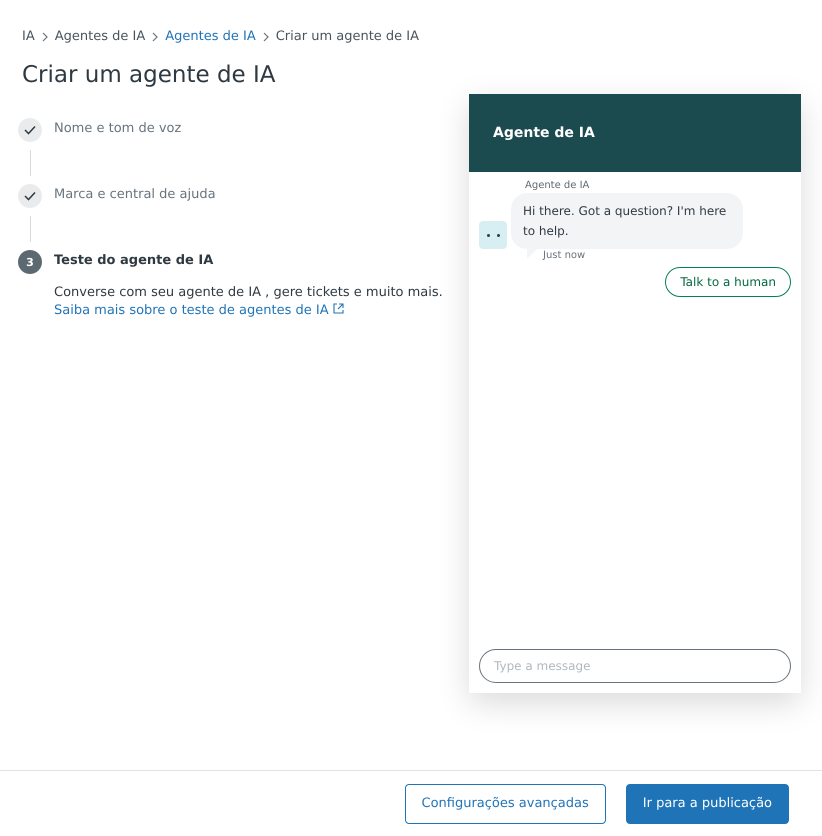 This screenshot has width=822, height=836. Describe the element at coordinates (149, 75) in the screenshot. I see `page-title: Criar um agente de IA` at that location.